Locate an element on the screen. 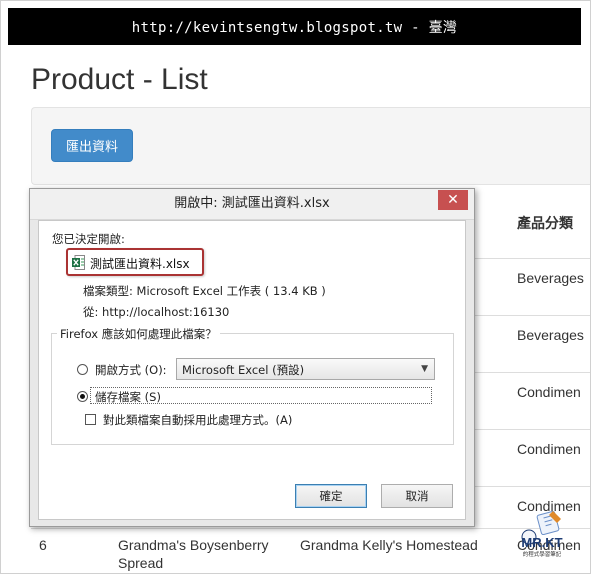  close-button: ✕ is located at coordinates (453, 200).